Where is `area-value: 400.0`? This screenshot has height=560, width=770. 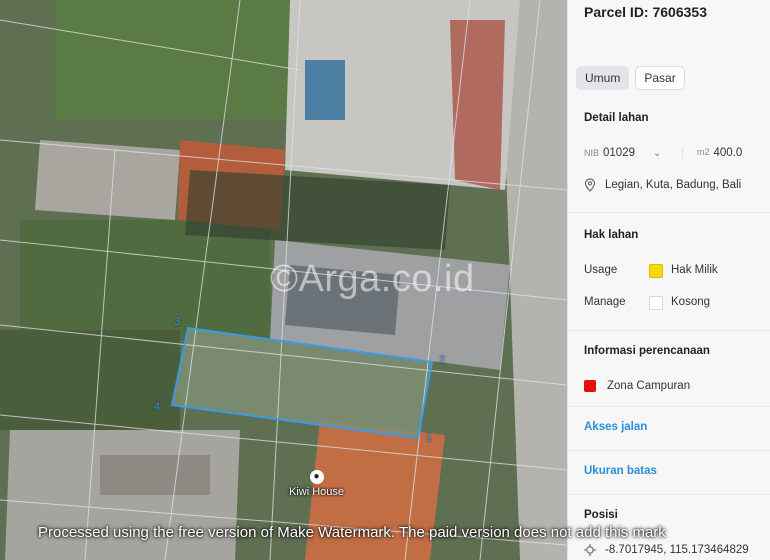
area-value: 400.0 is located at coordinates (728, 153).